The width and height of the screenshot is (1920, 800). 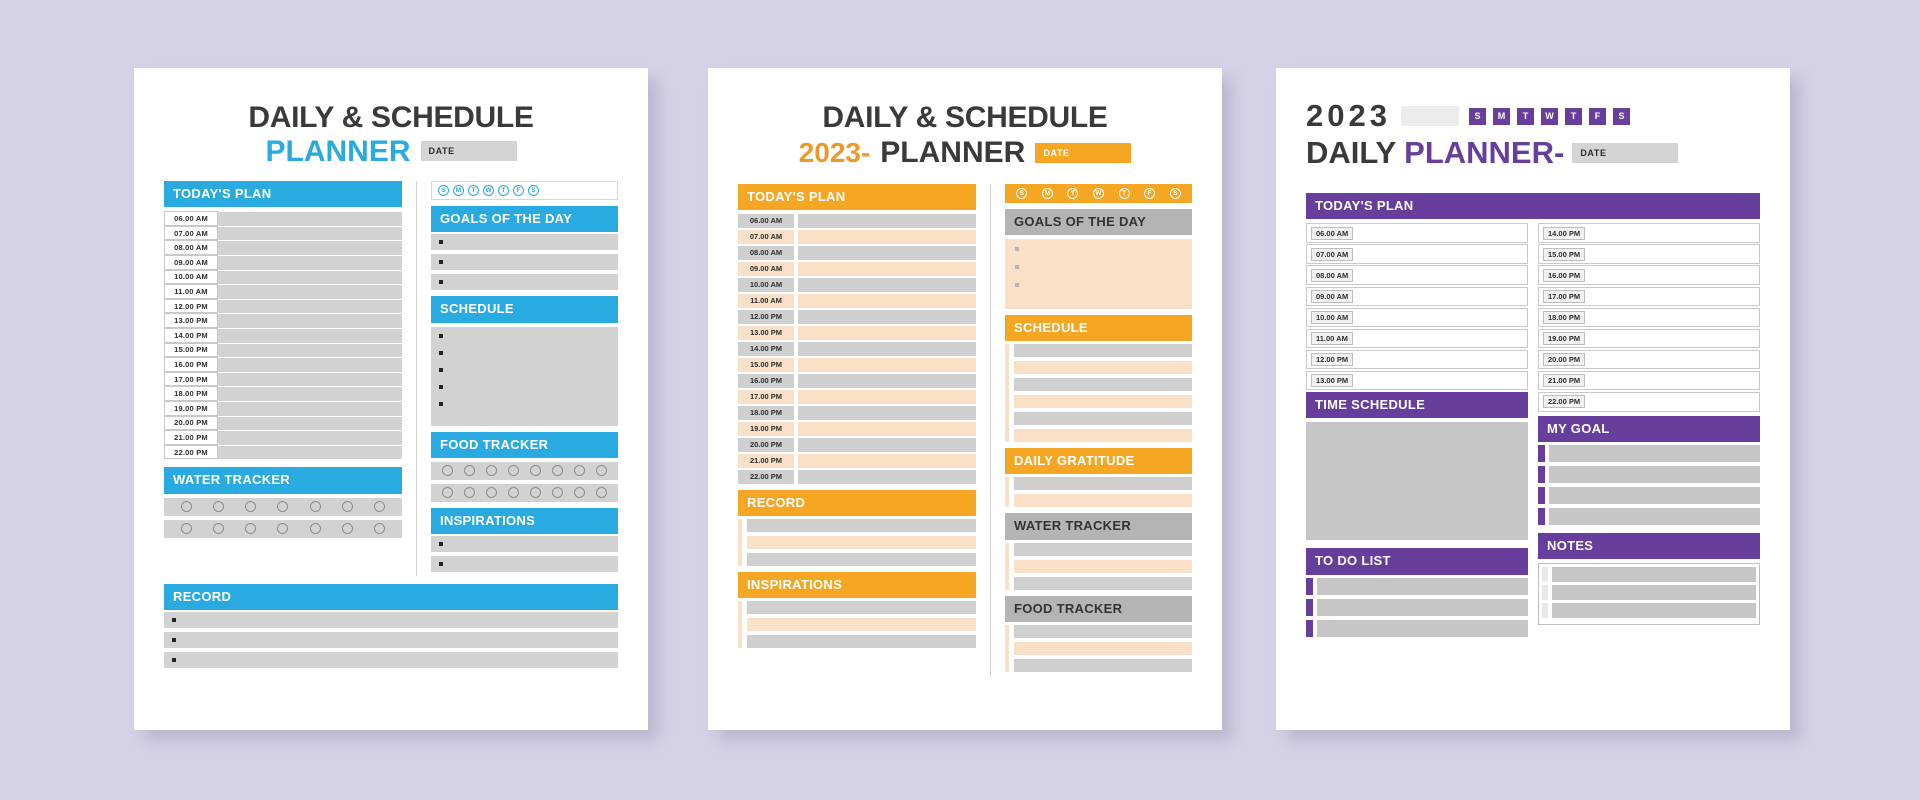 I want to click on time-row: 13.00 PM, so click(x=1417, y=380).